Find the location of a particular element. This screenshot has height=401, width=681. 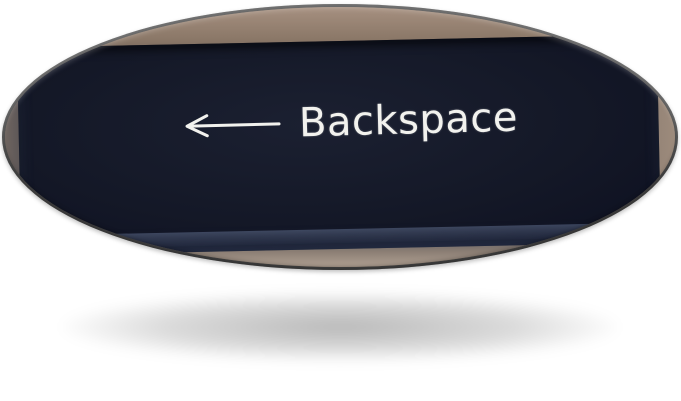

key-legend: Backspace is located at coordinates (349, 122).